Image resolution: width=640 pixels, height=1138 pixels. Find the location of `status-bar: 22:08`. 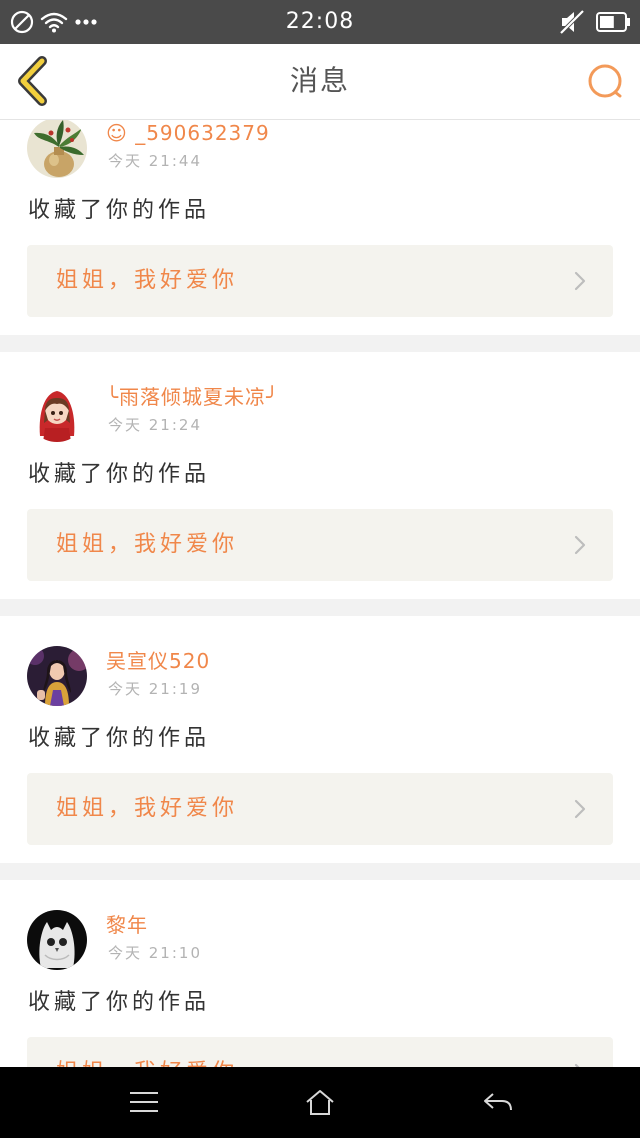

status-bar: 22:08 is located at coordinates (320, 22).